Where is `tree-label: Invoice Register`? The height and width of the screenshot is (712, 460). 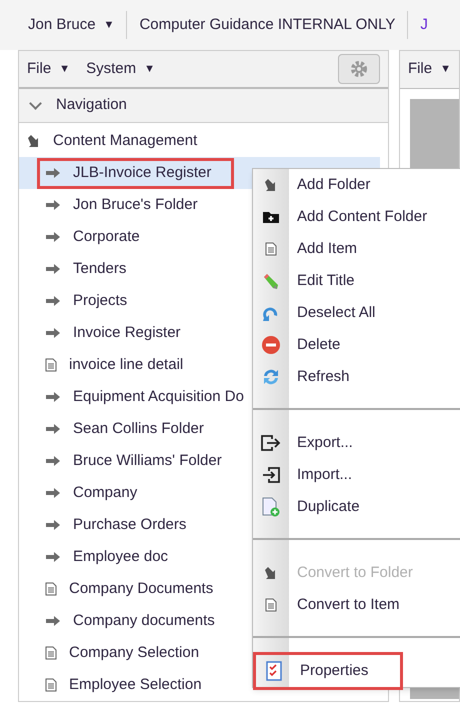
tree-label: Invoice Register is located at coordinates (127, 332).